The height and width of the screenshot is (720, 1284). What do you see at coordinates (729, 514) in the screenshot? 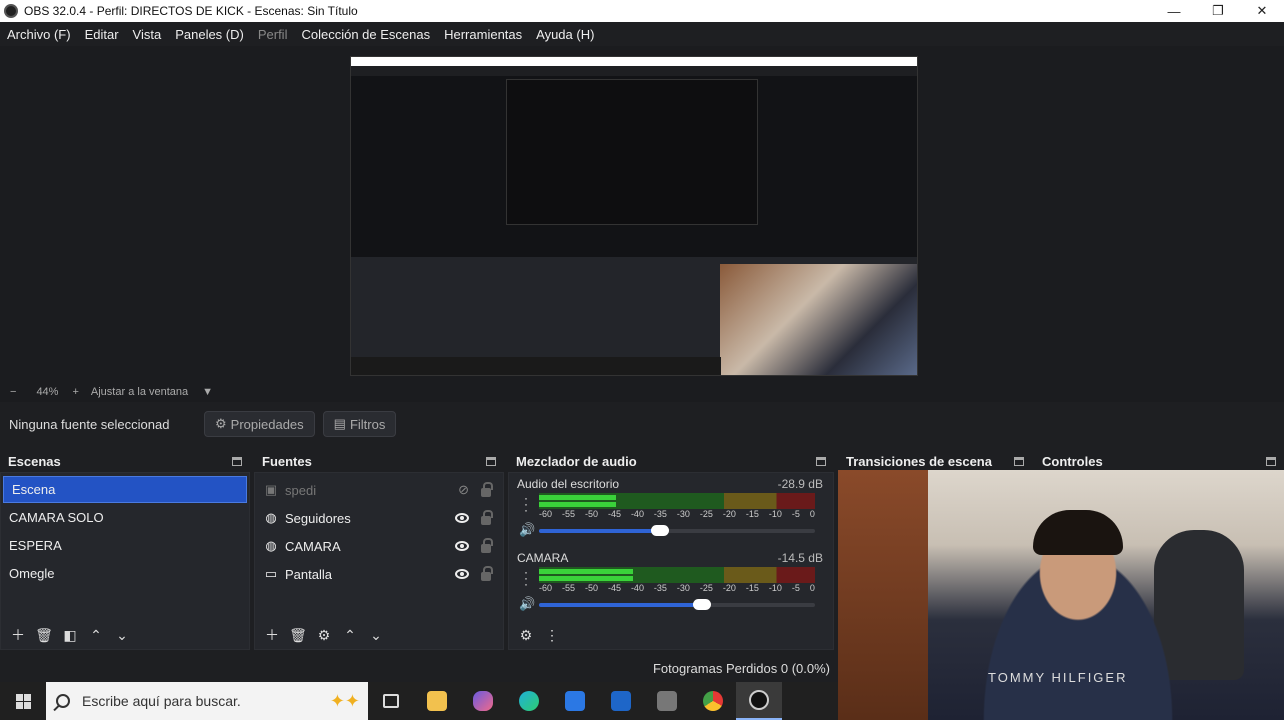
I see `scale-tick: -20` at bounding box center [729, 514].